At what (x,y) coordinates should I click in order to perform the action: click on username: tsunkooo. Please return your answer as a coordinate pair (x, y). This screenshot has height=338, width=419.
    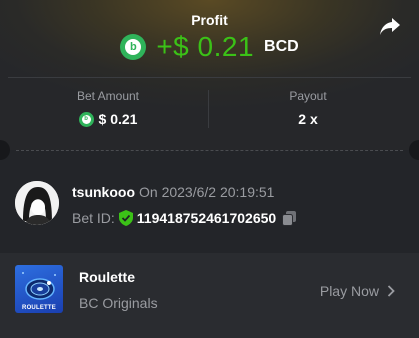
    Looking at the image, I should click on (103, 192).